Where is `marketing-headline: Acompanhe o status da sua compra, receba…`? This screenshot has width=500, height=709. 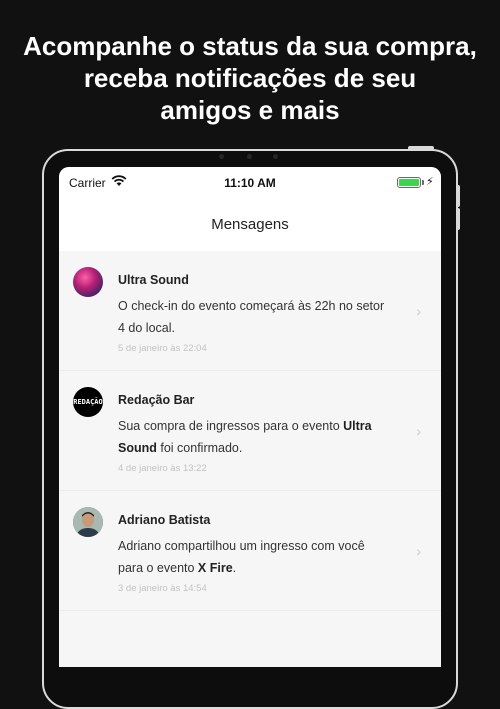
marketing-headline: Acompanhe o status da sua compra, receba… is located at coordinates (250, 78).